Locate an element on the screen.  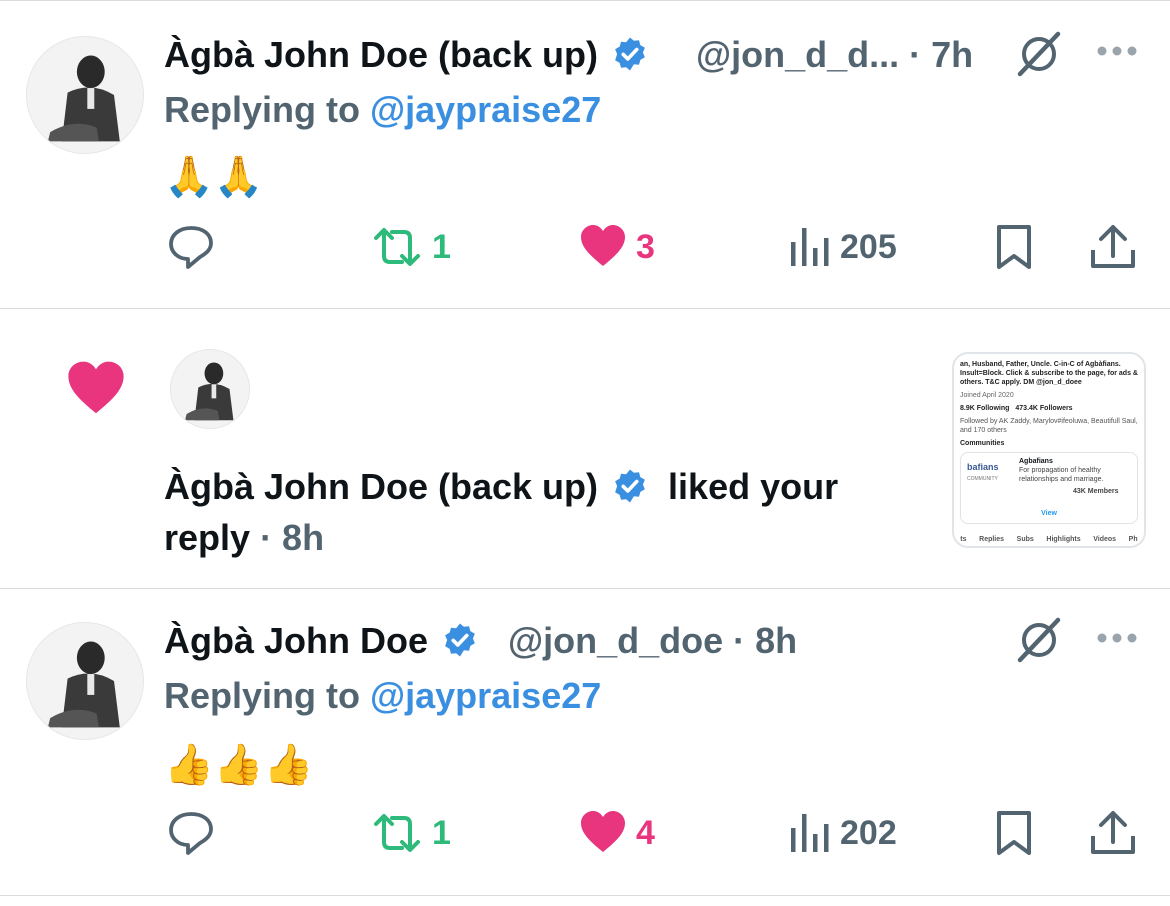
tweet-body: 👍👍👍 is located at coordinates (239, 765).